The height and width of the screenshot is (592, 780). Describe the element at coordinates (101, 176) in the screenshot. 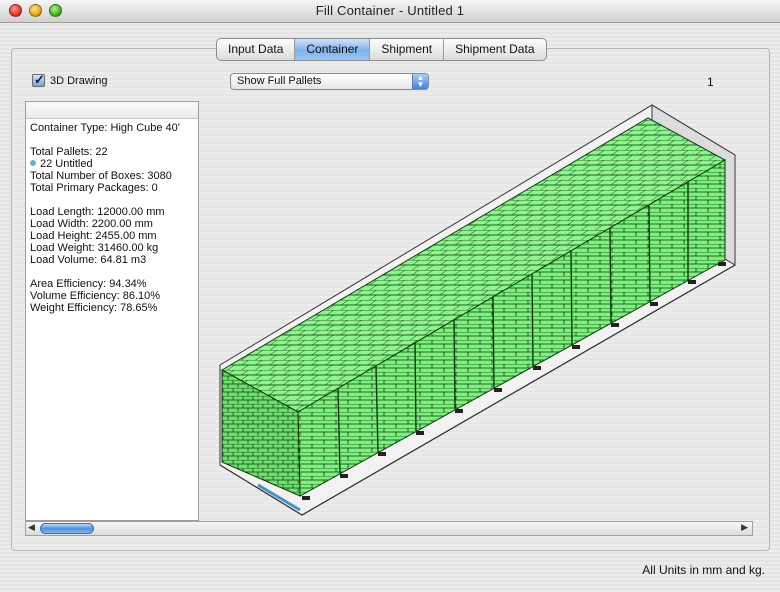

I see `total-boxes: Total Number of Boxes: 3080` at that location.